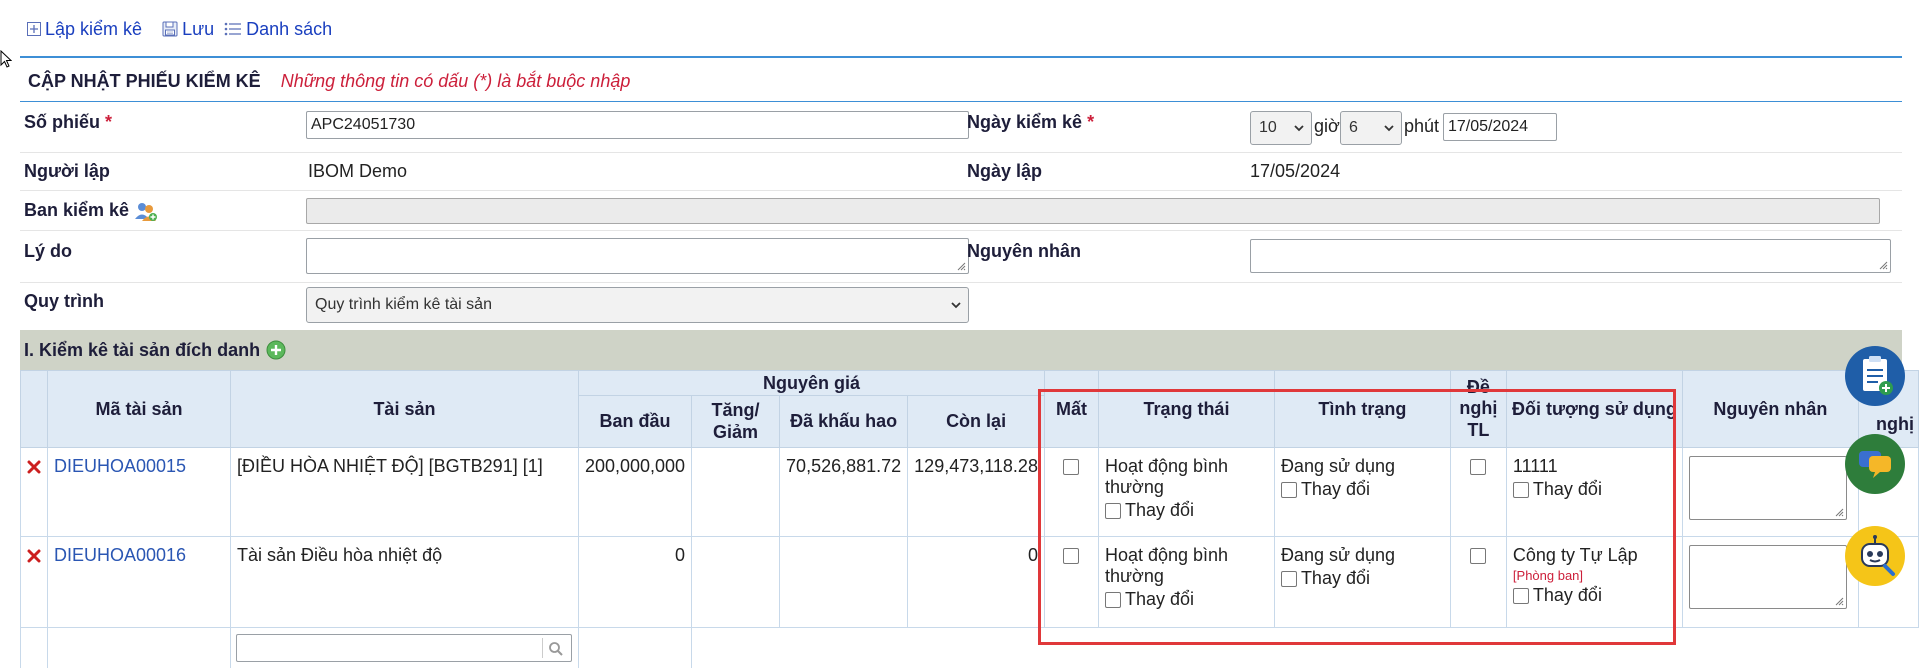 The image size is (1919, 668). What do you see at coordinates (1478, 409) in the screenshot?
I see `de-nghi-tl-header: Đề nghị TL` at bounding box center [1478, 409].